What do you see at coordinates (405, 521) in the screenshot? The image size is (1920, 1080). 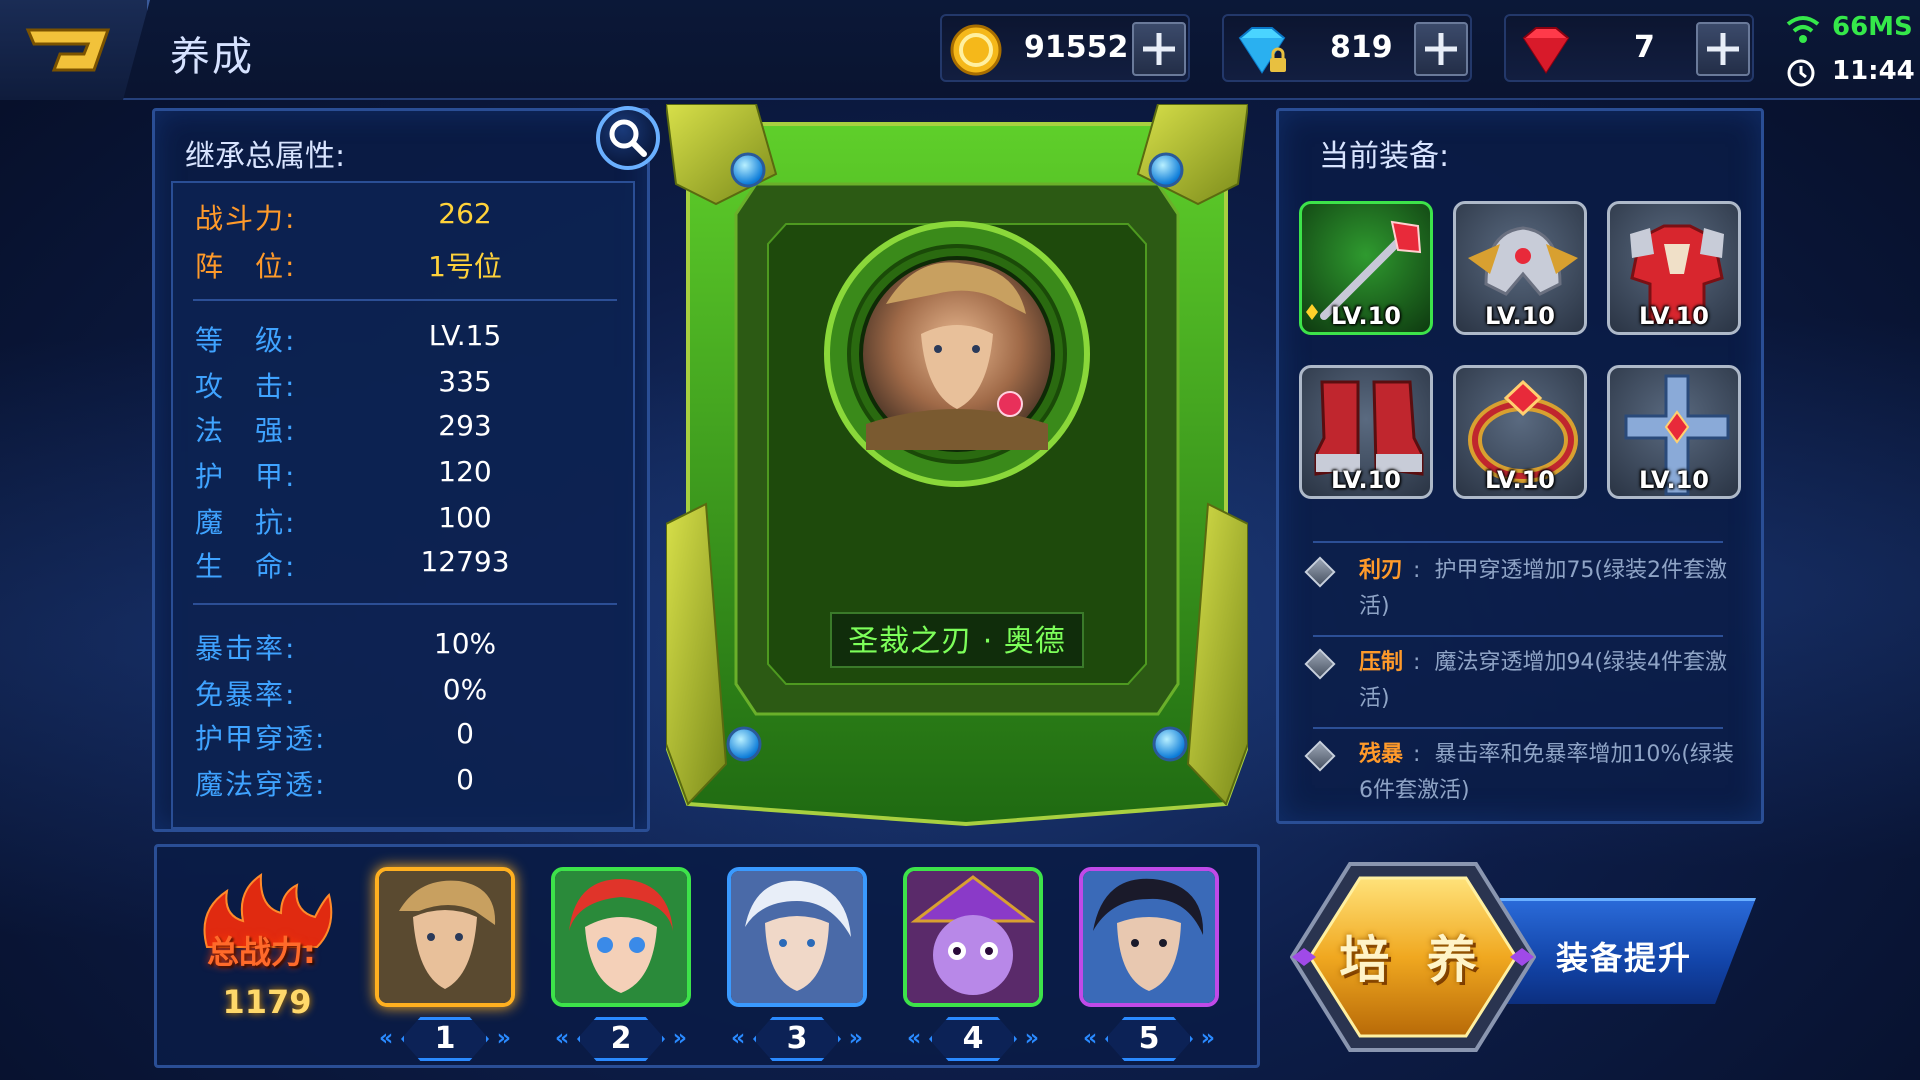 I see `stat-row-magic-resist: 魔 抗: 100` at bounding box center [405, 521].